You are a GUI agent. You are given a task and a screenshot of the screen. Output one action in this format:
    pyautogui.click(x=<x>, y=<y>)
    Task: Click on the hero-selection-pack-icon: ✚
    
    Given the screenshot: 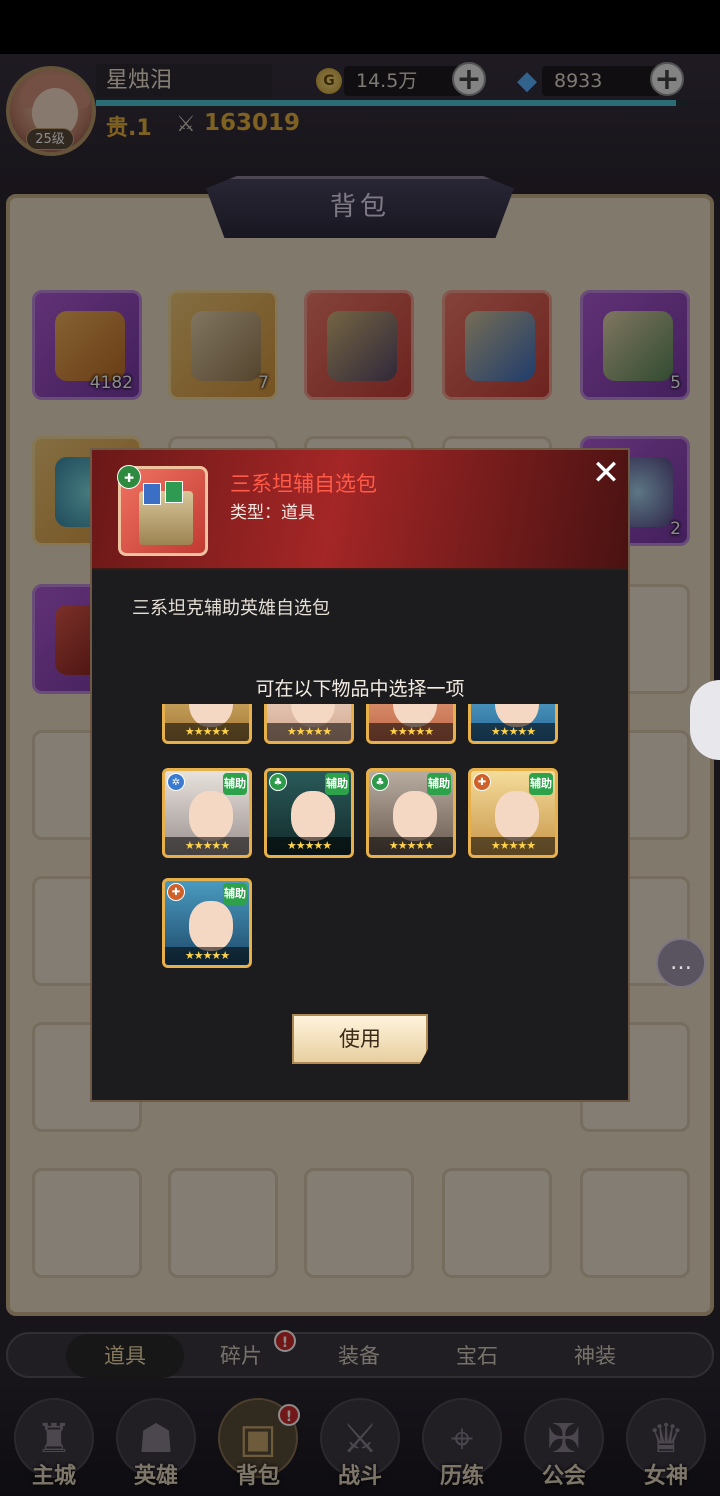 What is the action you would take?
    pyautogui.click(x=162, y=510)
    